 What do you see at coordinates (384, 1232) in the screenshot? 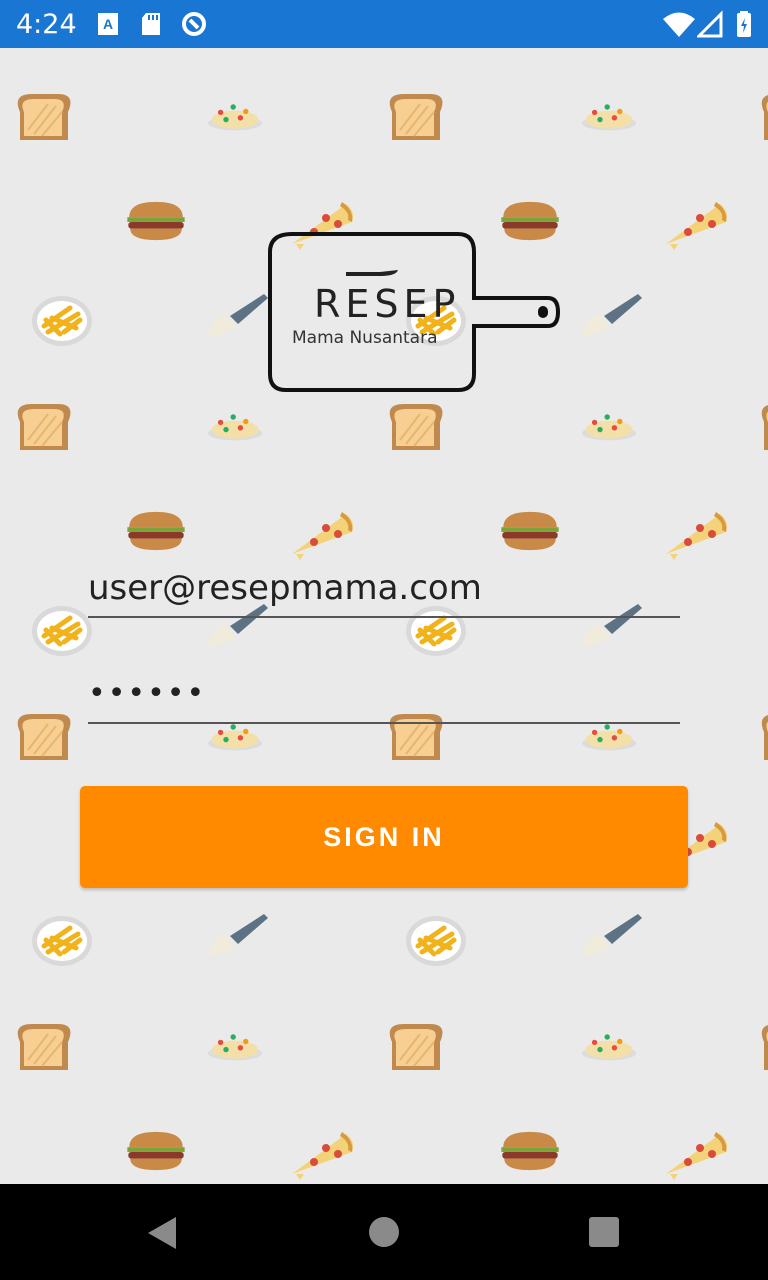
I see `home-icon` at bounding box center [384, 1232].